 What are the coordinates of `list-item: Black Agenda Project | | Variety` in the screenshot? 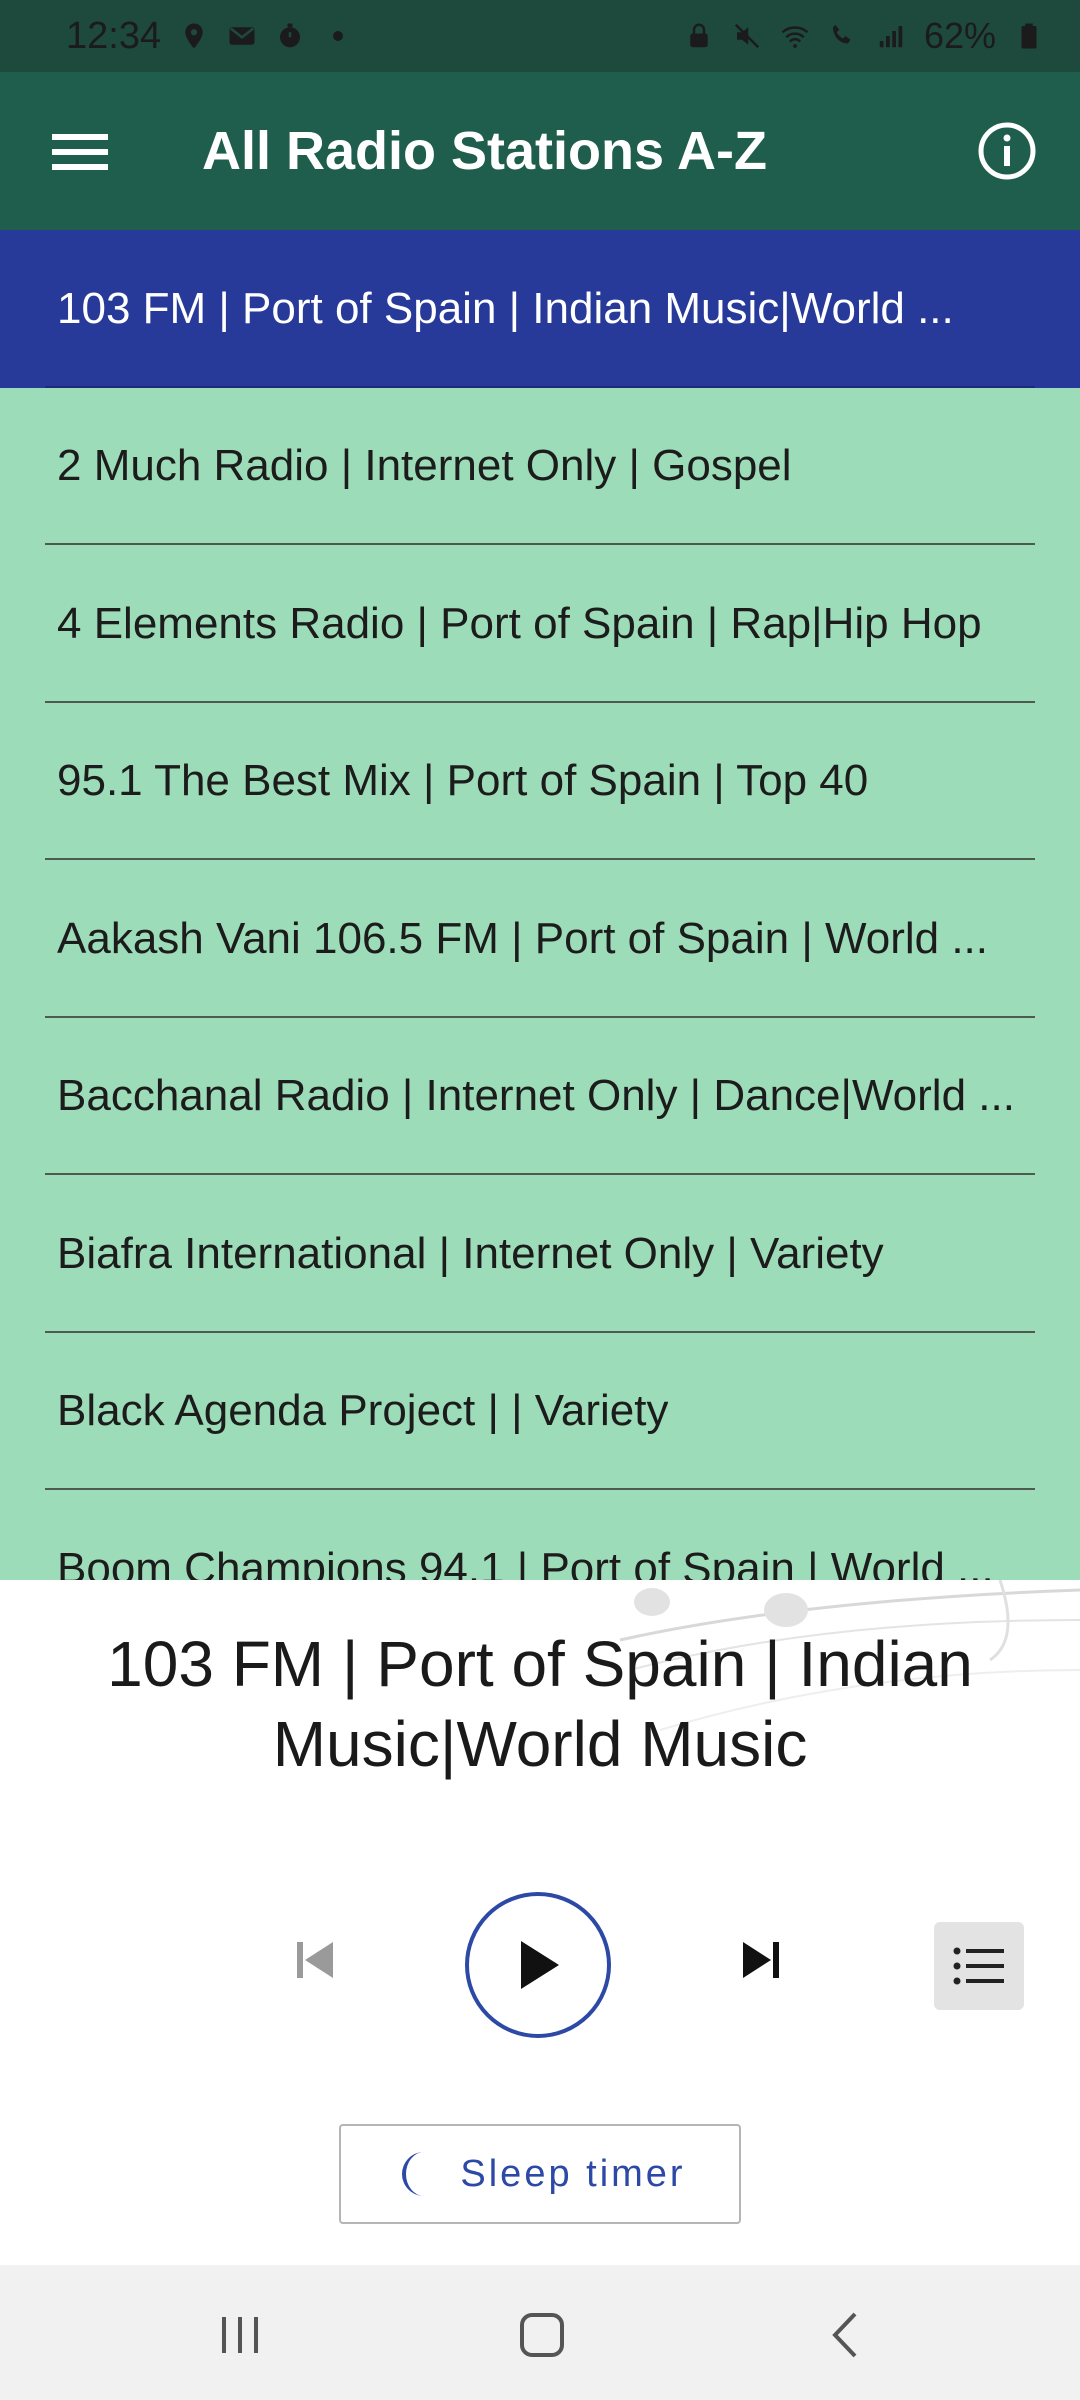 It's located at (540, 1412).